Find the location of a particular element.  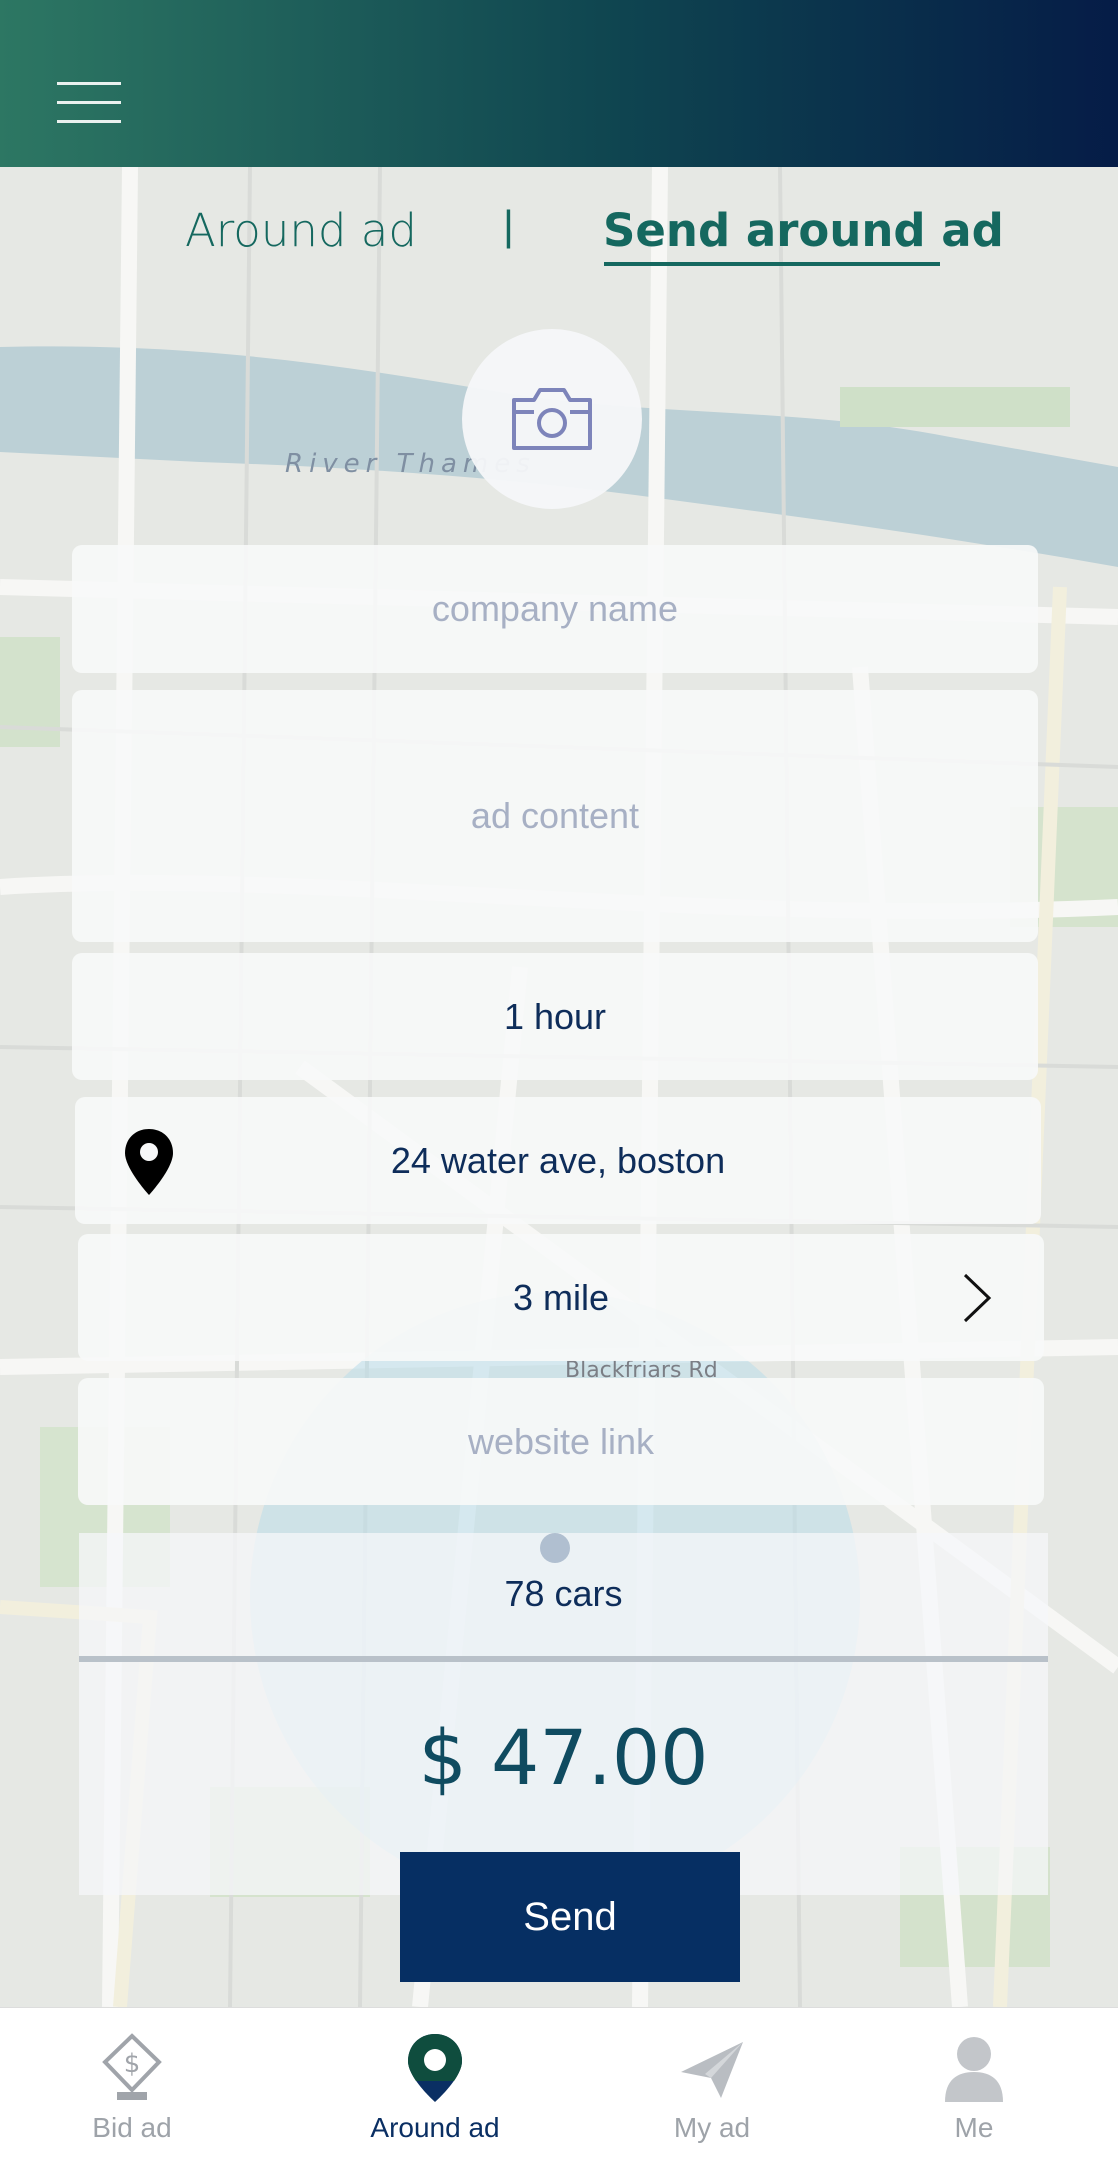

company-name-input: company name is located at coordinates (555, 609).